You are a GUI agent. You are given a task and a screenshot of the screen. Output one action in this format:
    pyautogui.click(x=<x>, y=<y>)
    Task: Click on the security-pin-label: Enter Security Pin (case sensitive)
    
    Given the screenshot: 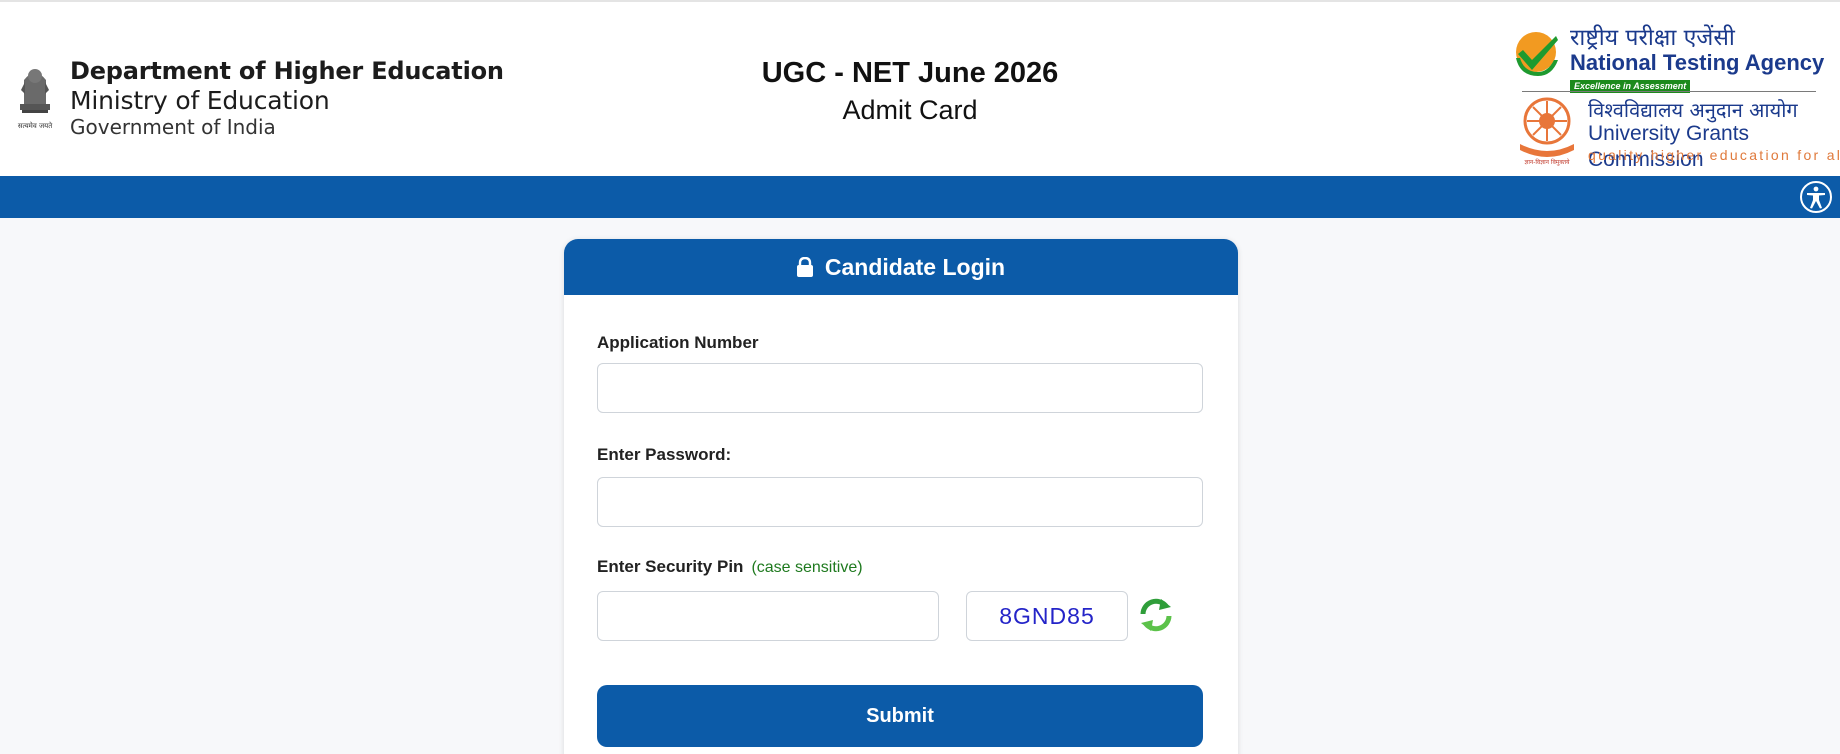 What is the action you would take?
    pyautogui.click(x=730, y=567)
    